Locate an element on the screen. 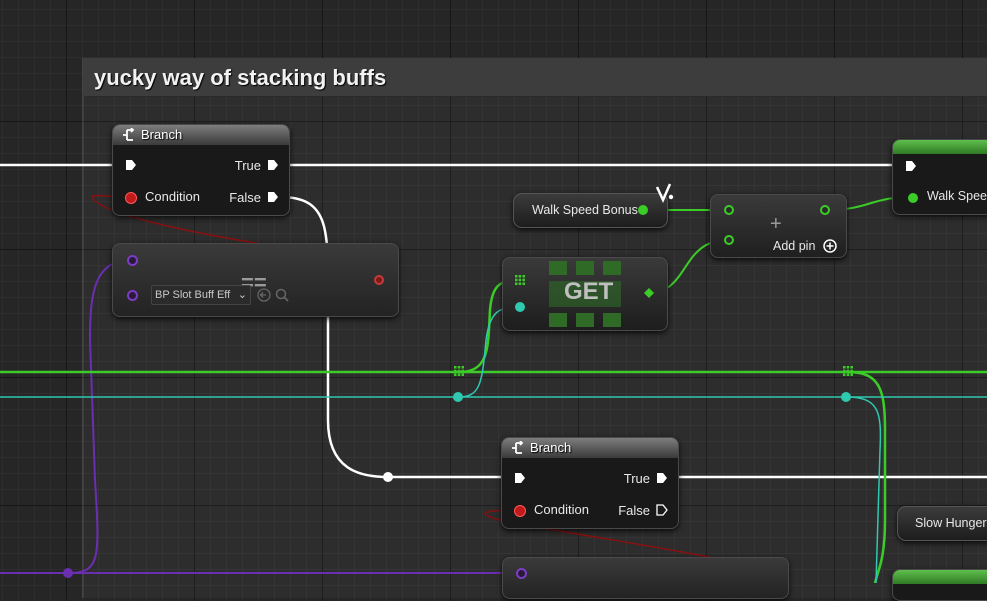  add-symbol: + is located at coordinates (776, 224).